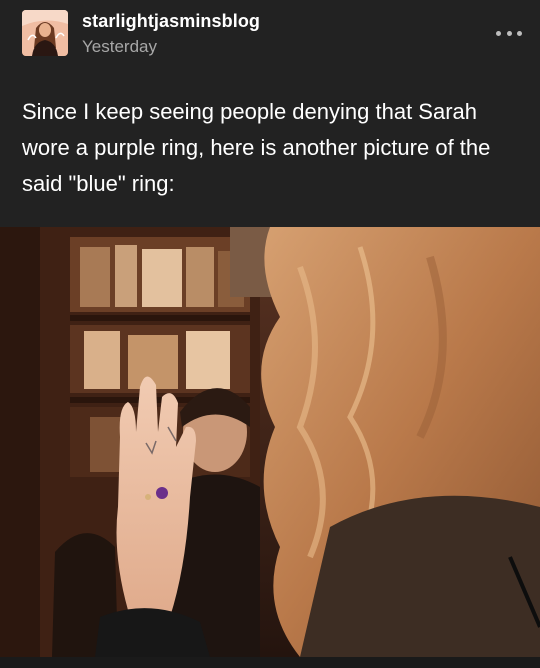 The image size is (540, 668). I want to click on post-timestamp: Yesterday, so click(119, 46).